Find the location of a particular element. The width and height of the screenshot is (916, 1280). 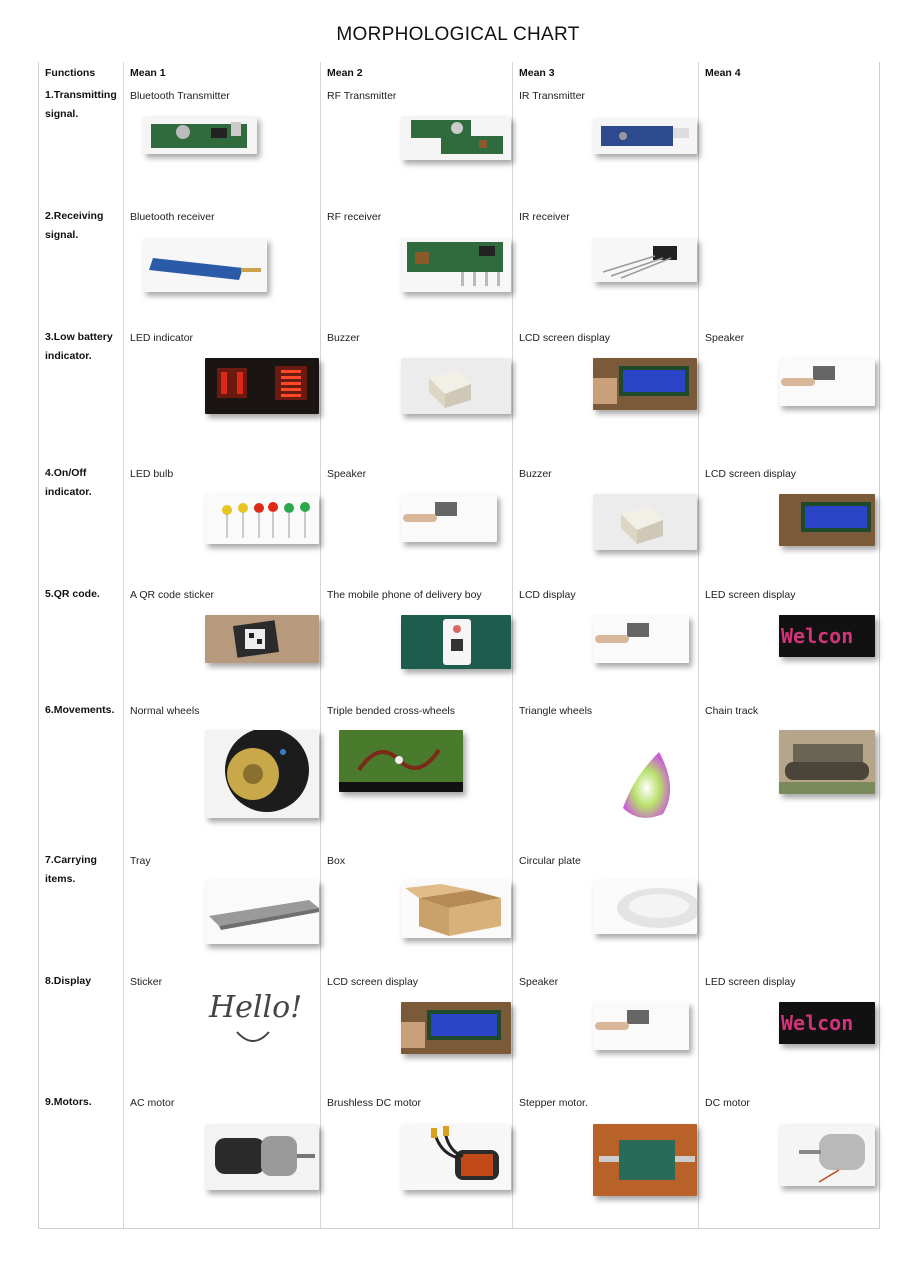

row9-mean2-label: Brushless DC motor is located at coordinates (374, 1103).